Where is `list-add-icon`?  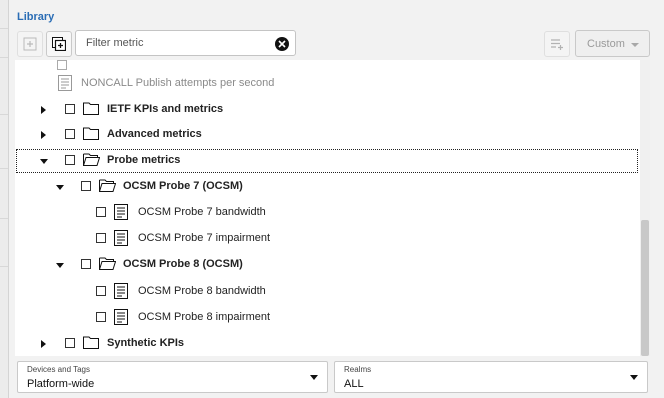 list-add-icon is located at coordinates (557, 44).